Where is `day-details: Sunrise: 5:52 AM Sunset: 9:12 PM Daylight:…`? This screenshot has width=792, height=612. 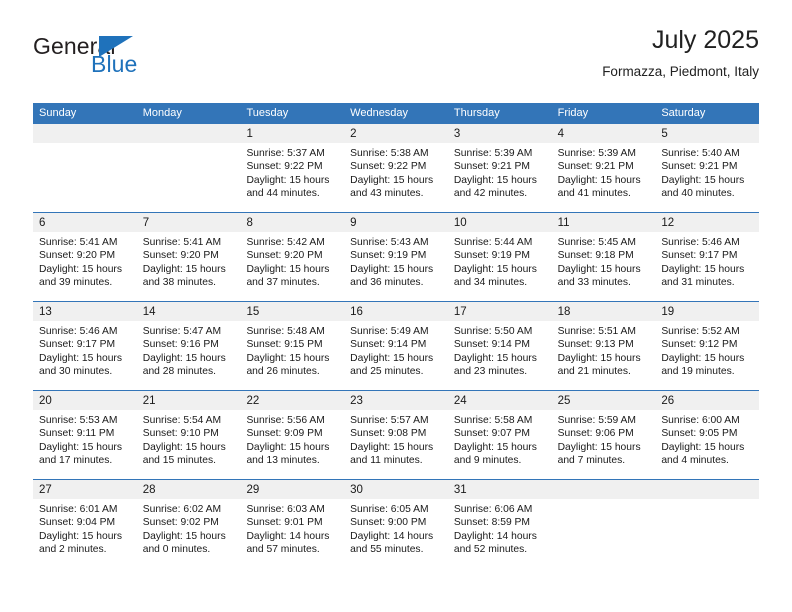
day-details: Sunrise: 5:52 AM Sunset: 9:12 PM Daylight:… is located at coordinates (707, 350).